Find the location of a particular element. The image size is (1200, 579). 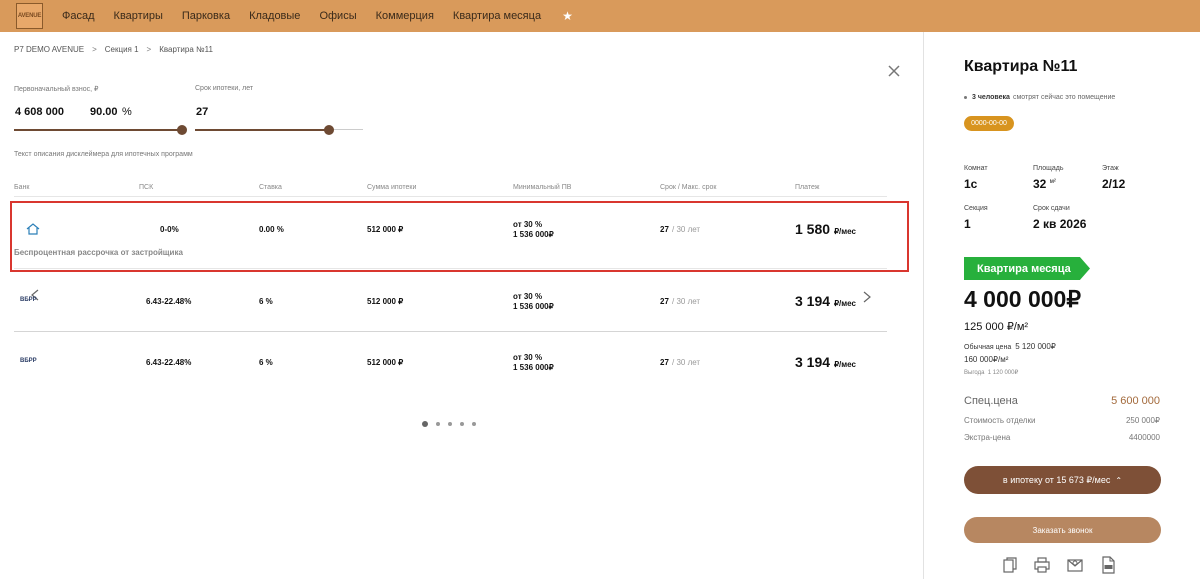

star-icon: ★ is located at coordinates (567, 16).